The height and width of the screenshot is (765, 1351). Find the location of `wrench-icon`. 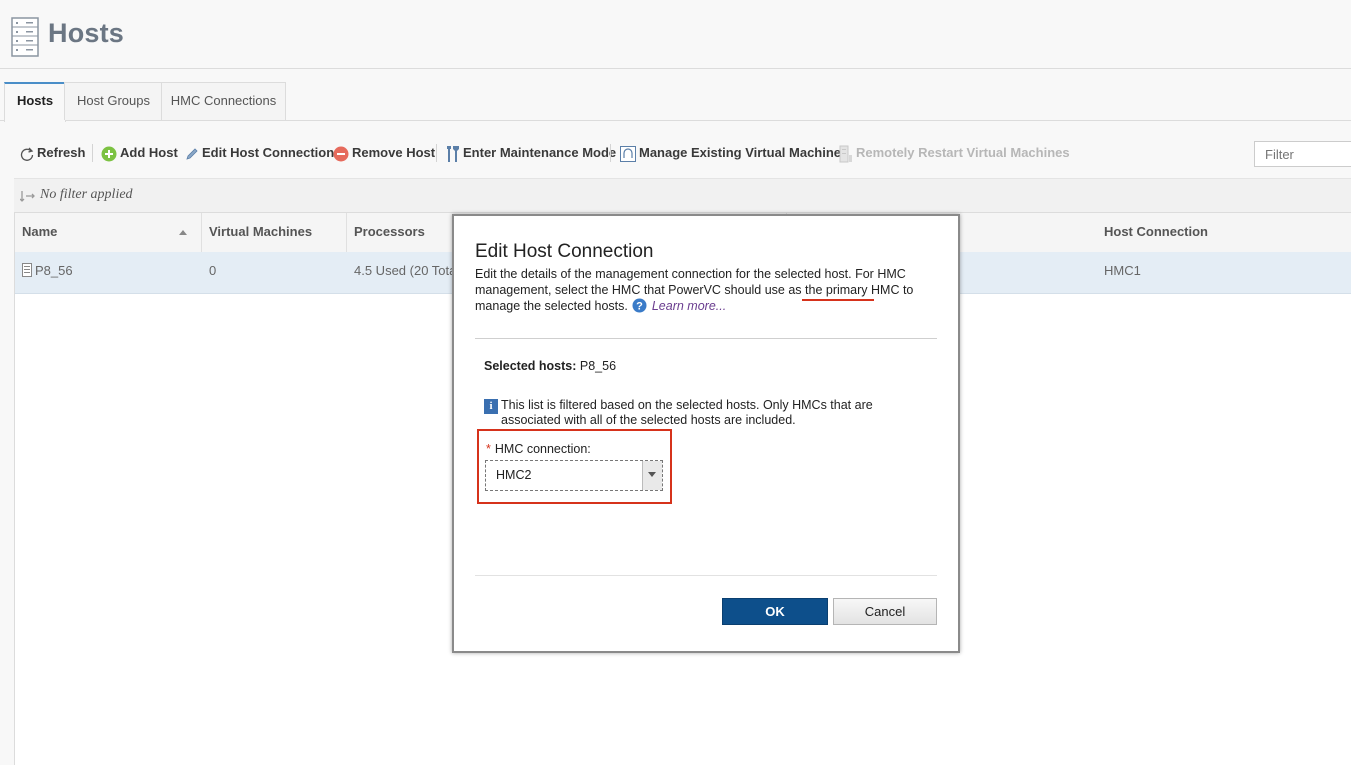

wrench-icon is located at coordinates (453, 153).